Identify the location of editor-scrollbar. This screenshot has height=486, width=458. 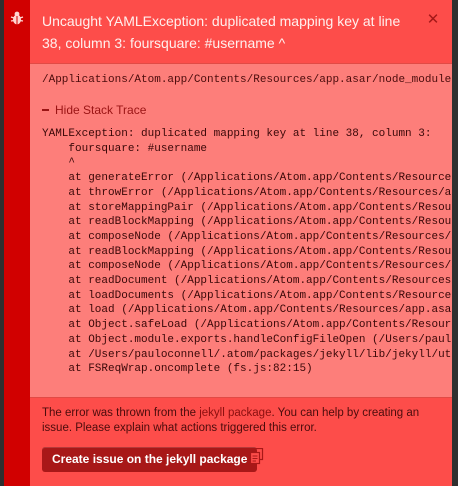
(455, 243).